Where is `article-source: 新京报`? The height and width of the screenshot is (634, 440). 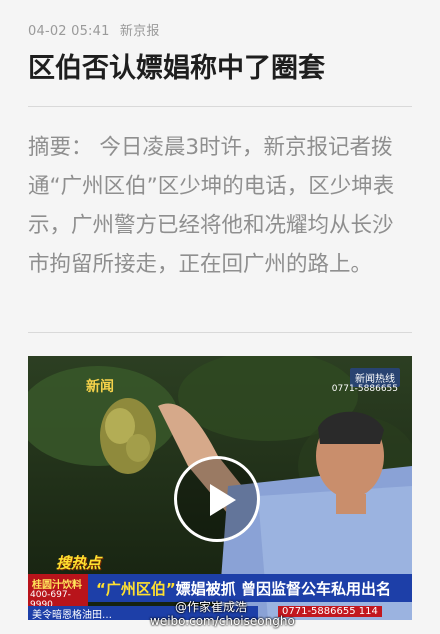 article-source: 新京报 is located at coordinates (139, 31).